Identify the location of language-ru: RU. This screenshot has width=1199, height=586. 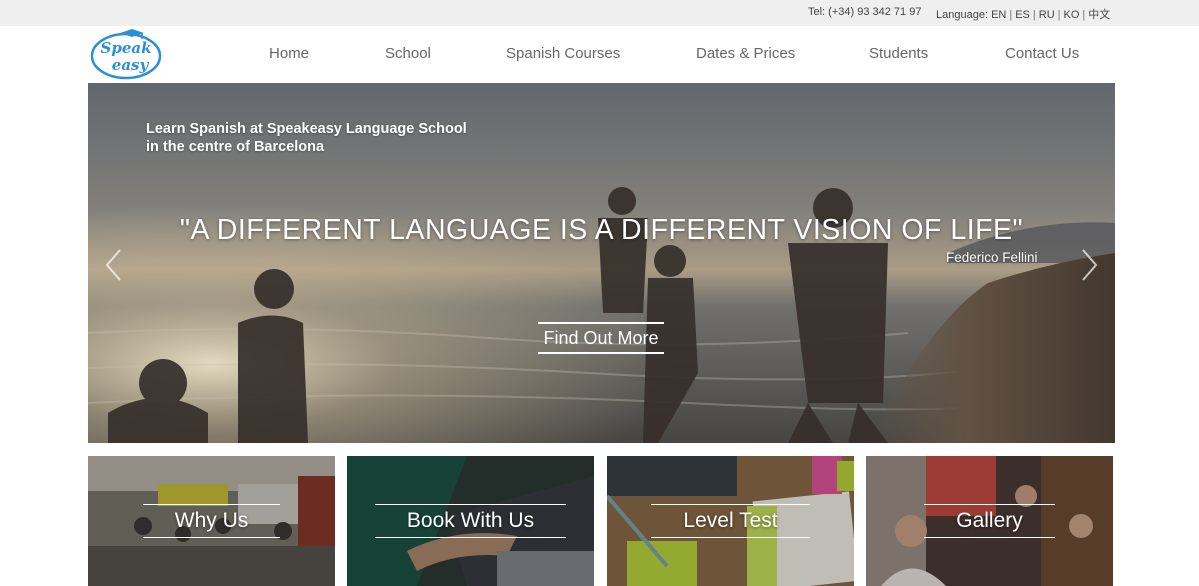
(1047, 15).